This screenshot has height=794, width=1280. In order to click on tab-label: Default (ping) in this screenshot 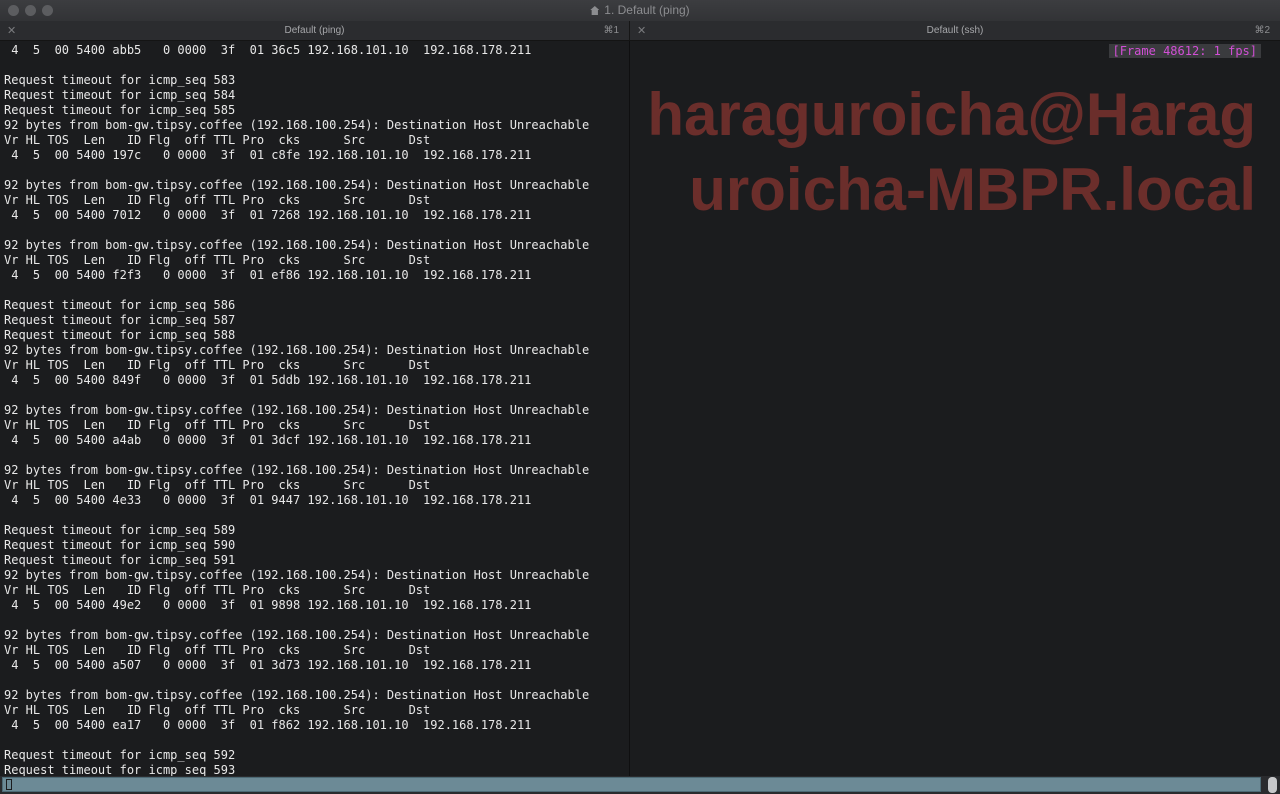, I will do `click(314, 30)`.